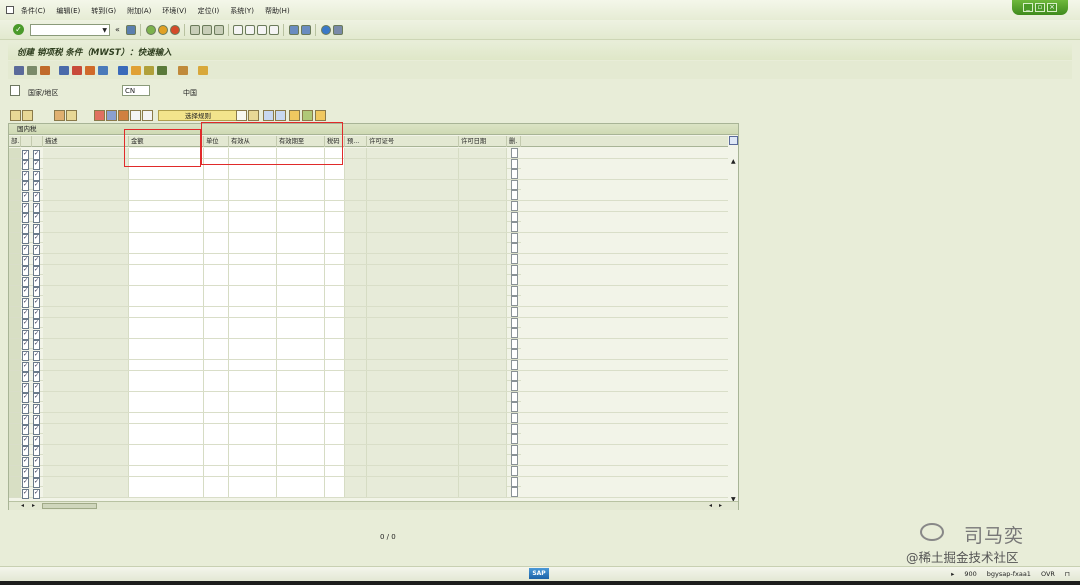 This screenshot has width=1080, height=585. Describe the element at coordinates (274, 30) in the screenshot. I see `last-page-icon` at that location.